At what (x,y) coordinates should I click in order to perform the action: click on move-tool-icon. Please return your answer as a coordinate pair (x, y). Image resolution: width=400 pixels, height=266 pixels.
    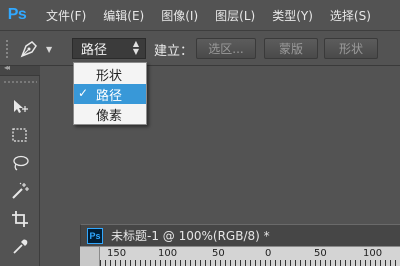
    Looking at the image, I should click on (21, 106).